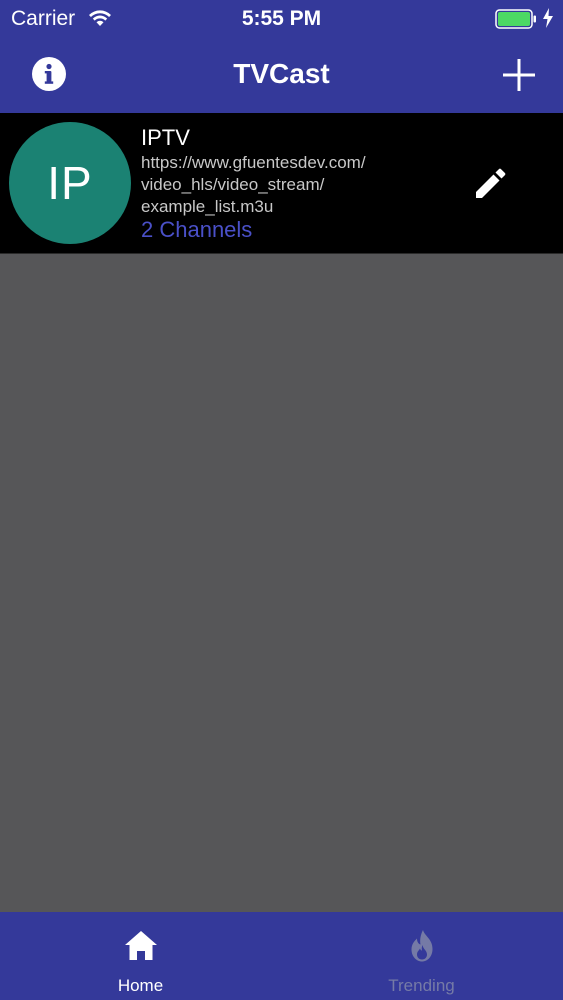 This screenshot has height=1000, width=563. What do you see at coordinates (140, 945) in the screenshot?
I see `home-icon` at bounding box center [140, 945].